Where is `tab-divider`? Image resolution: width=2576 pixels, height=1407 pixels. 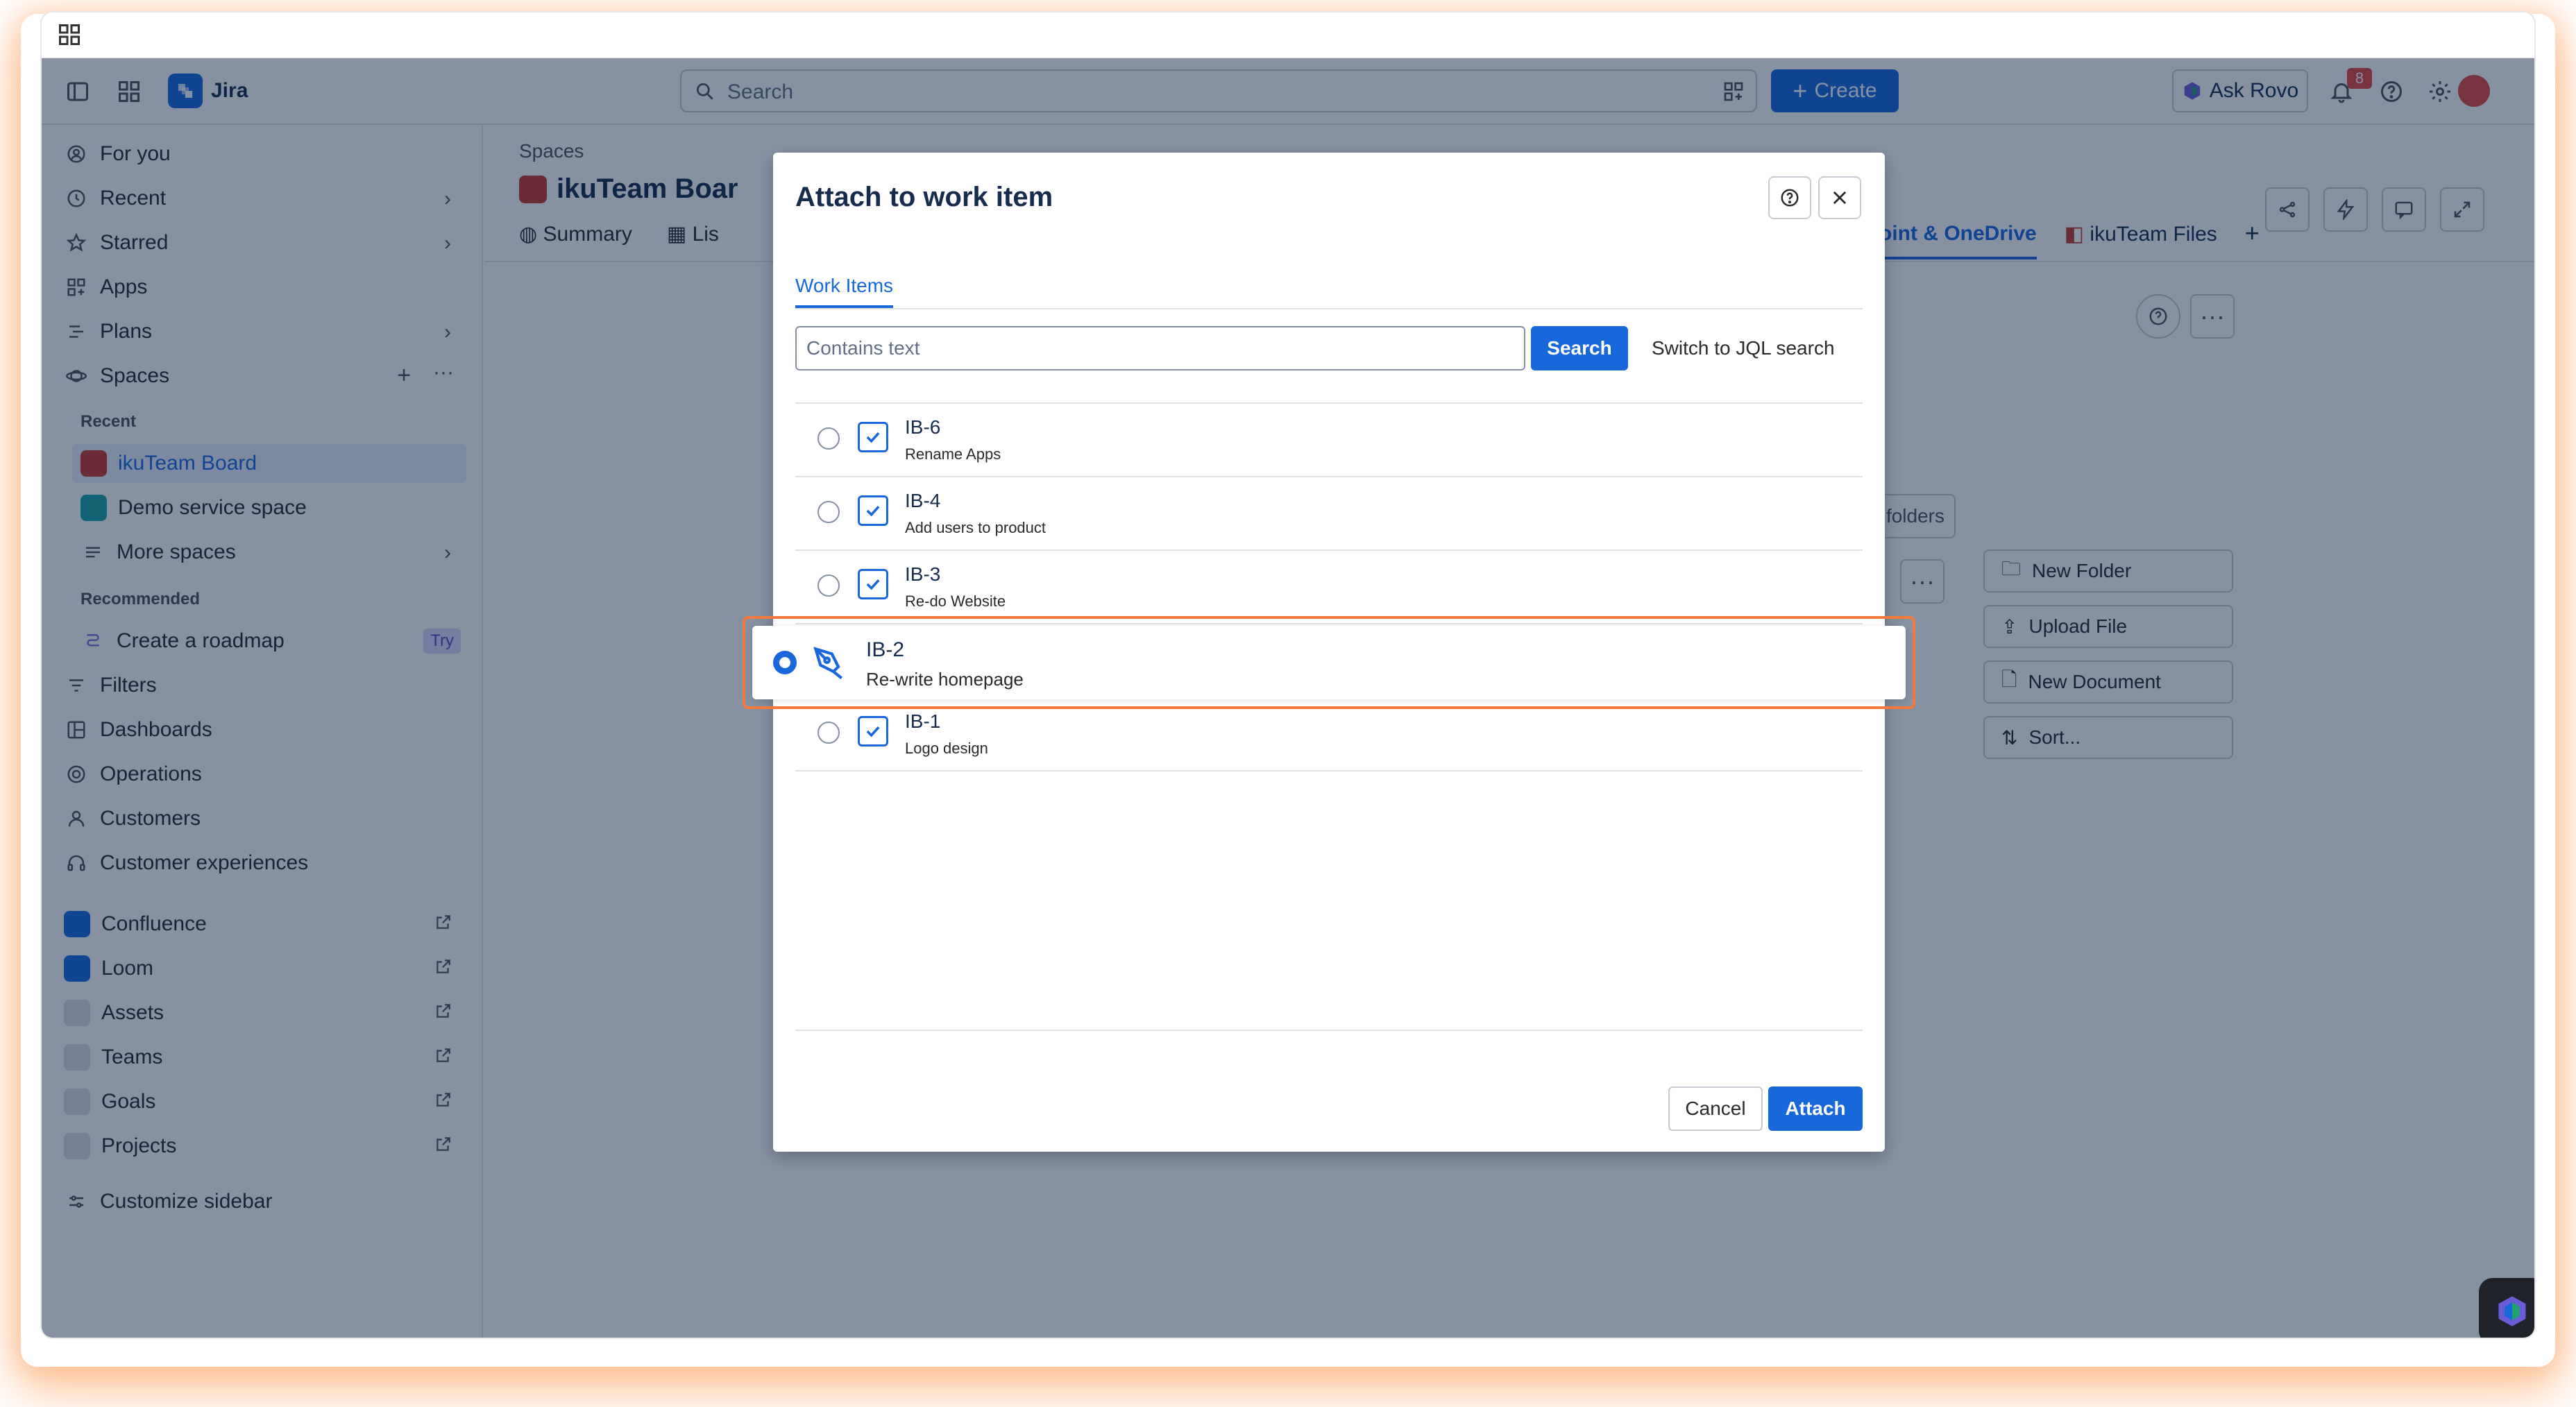 tab-divider is located at coordinates (1329, 308).